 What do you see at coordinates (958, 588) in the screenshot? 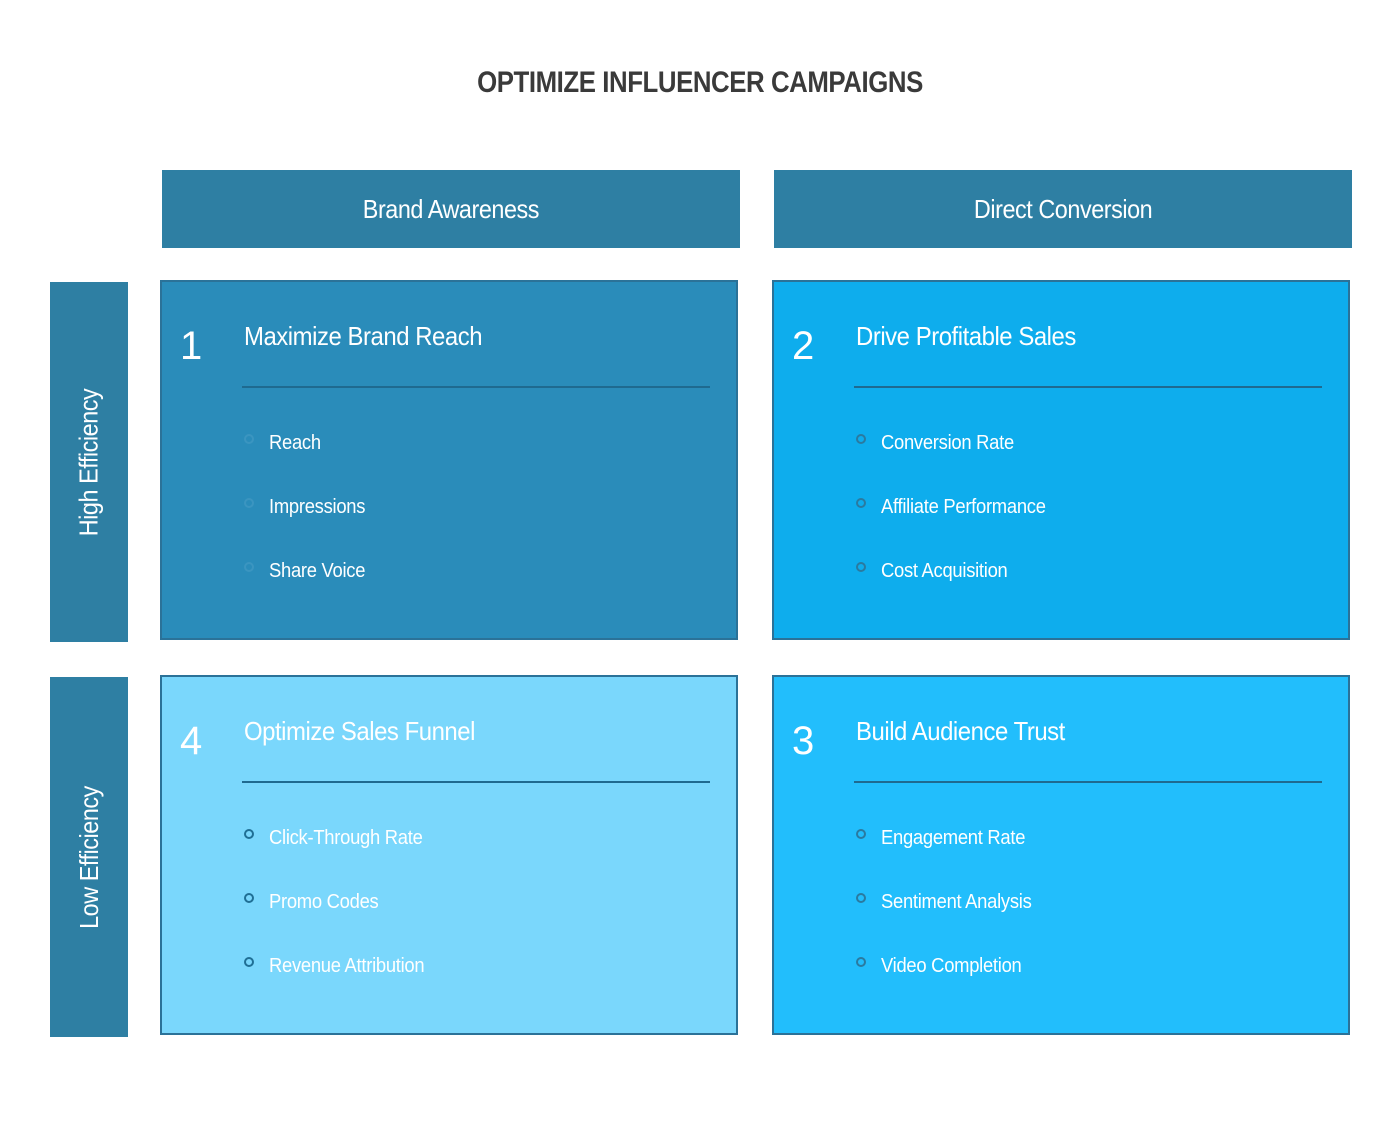
I see `list-item: Cost Acquisition` at bounding box center [958, 588].